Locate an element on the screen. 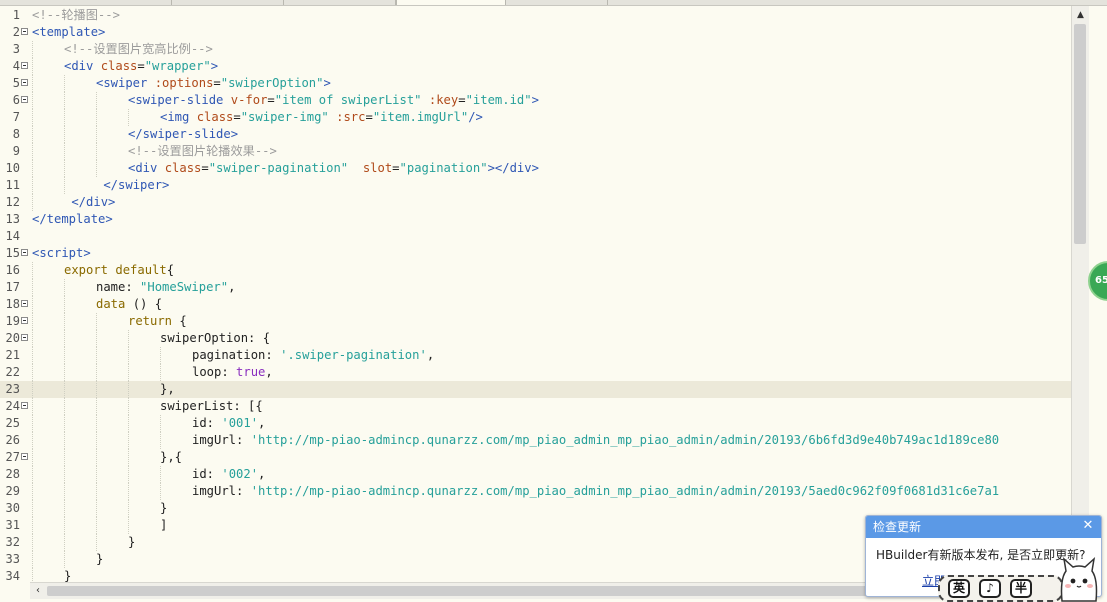 The height and width of the screenshot is (602, 1107). code-token: "pagination" is located at coordinates (443, 168).